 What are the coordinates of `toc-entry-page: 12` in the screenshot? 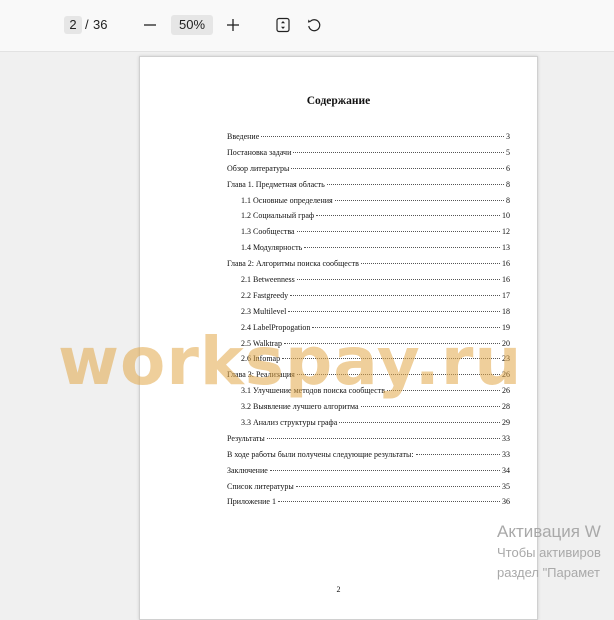 It's located at (506, 232).